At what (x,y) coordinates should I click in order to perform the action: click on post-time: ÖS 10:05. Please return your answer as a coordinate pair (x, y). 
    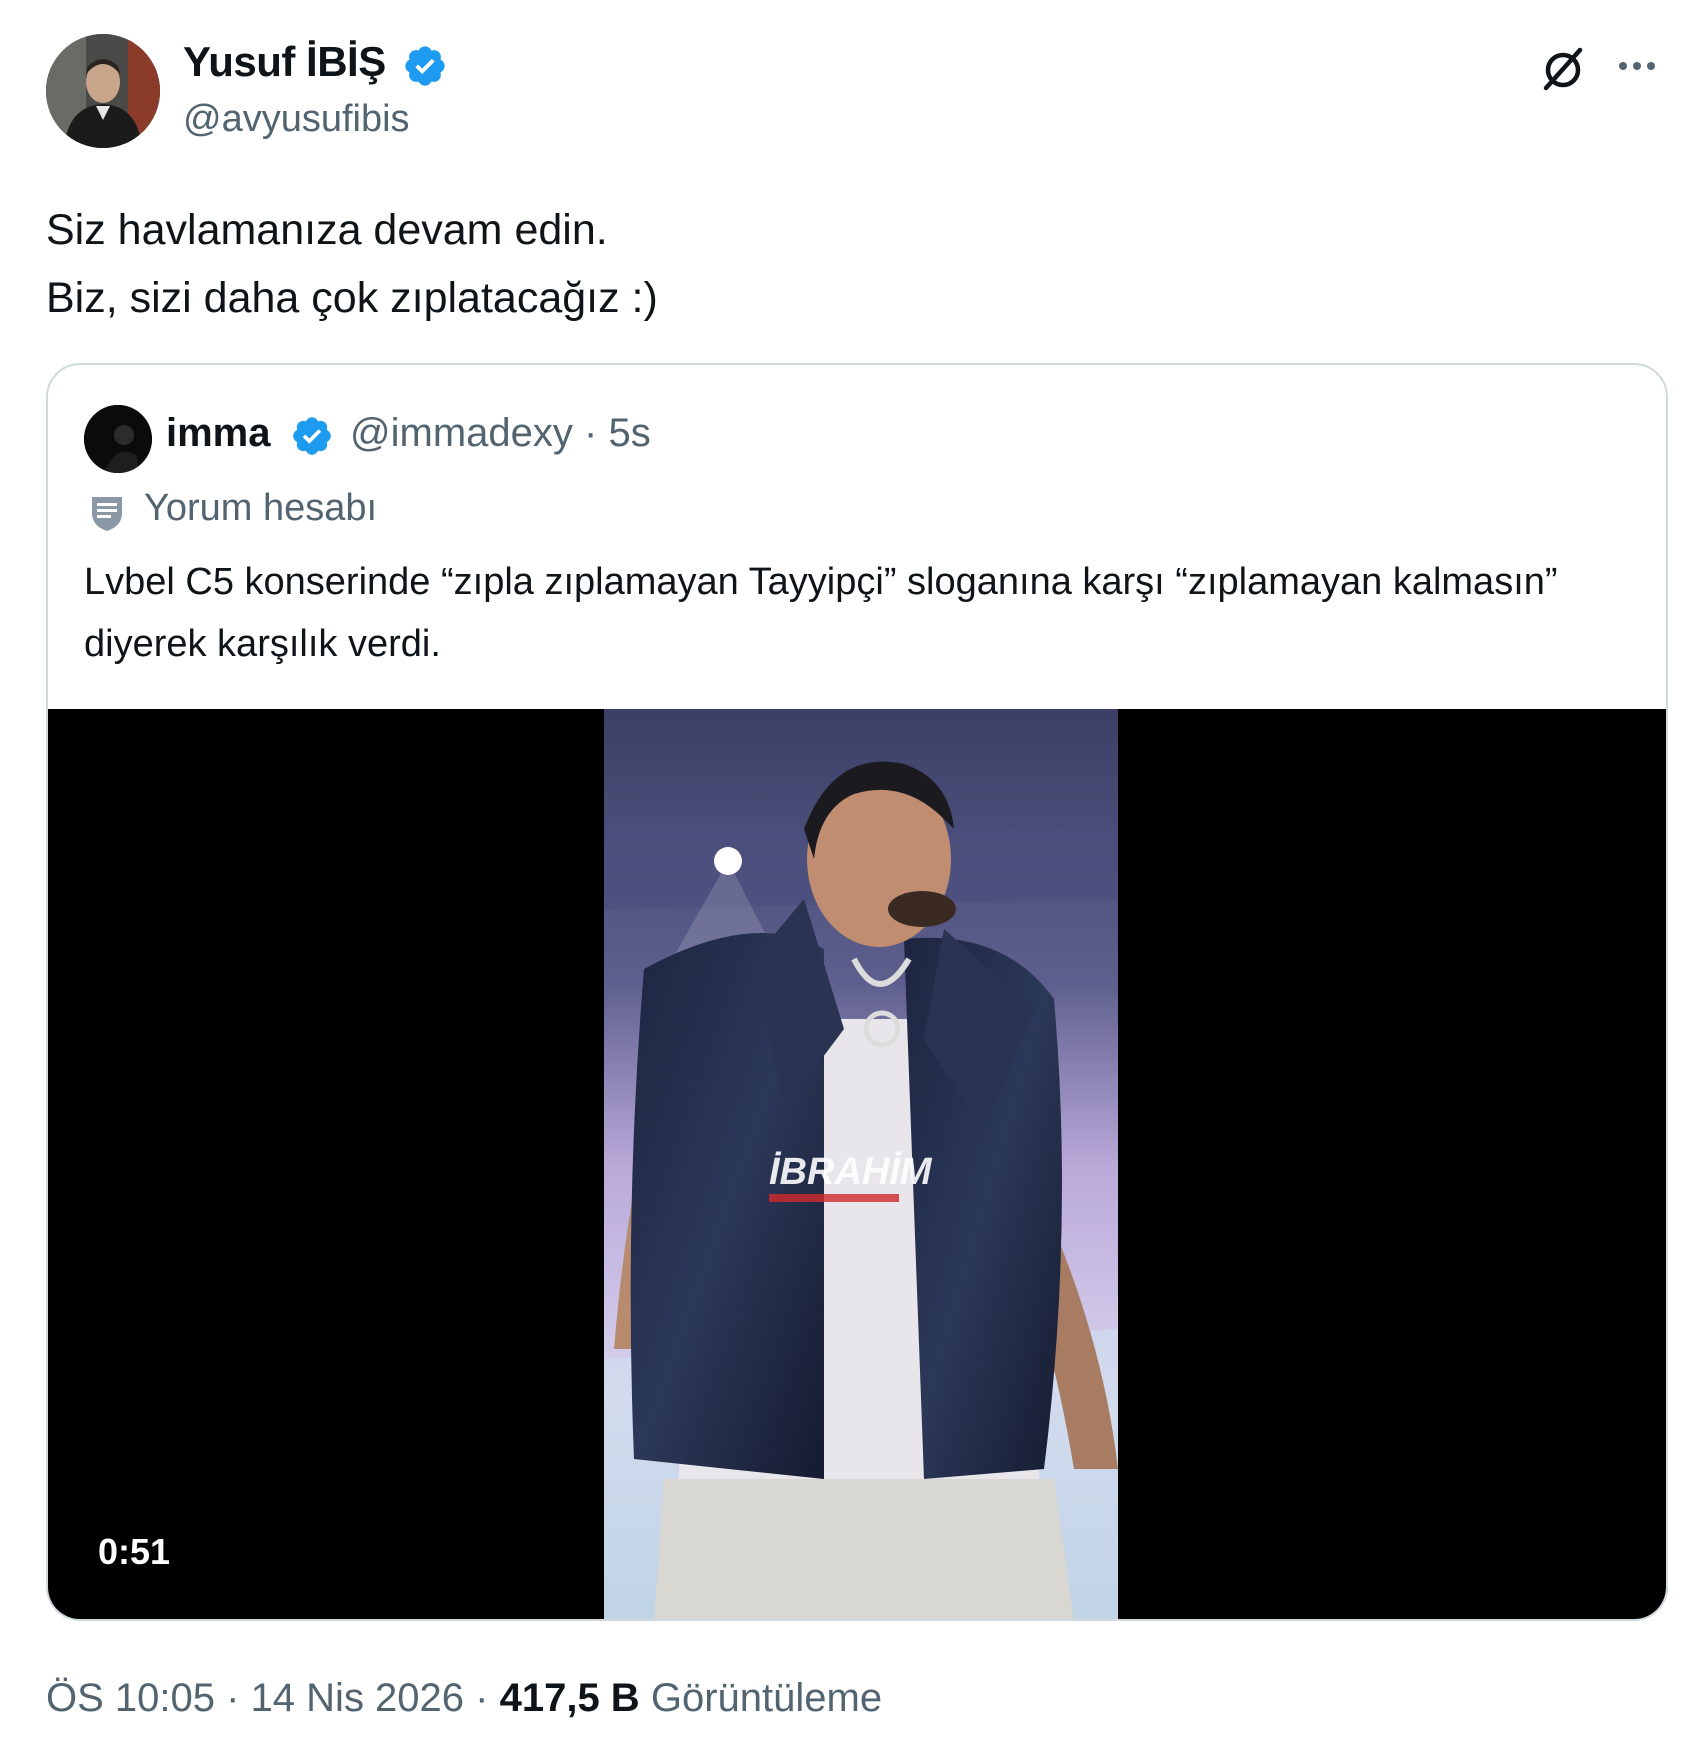
    Looking at the image, I should click on (130, 1698).